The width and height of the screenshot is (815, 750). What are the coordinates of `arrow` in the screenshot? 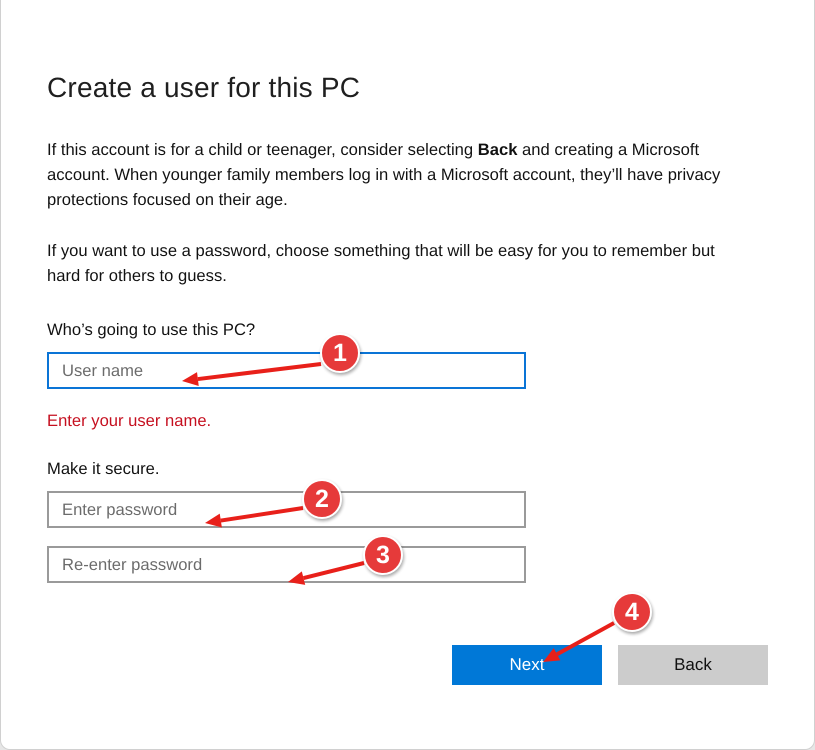 It's located at (579, 641).